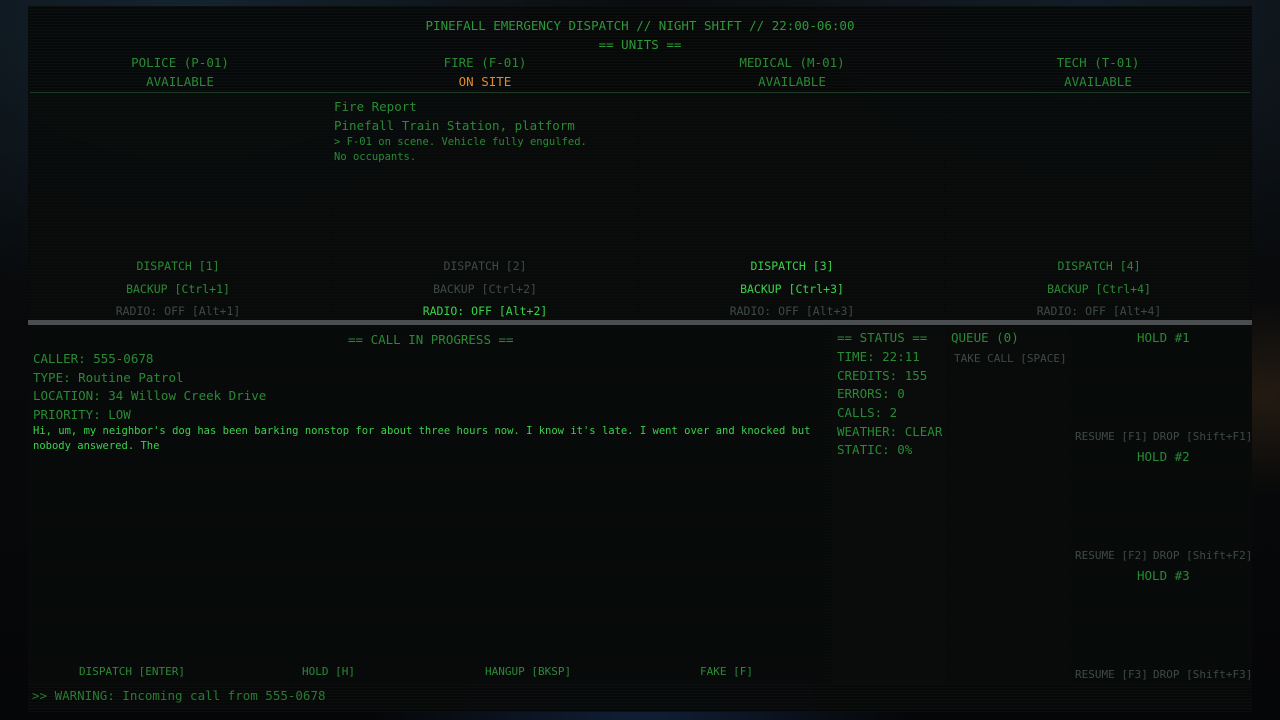  Describe the element at coordinates (180, 62) in the screenshot. I see `unit-name-police: POLICE (P-01)` at that location.